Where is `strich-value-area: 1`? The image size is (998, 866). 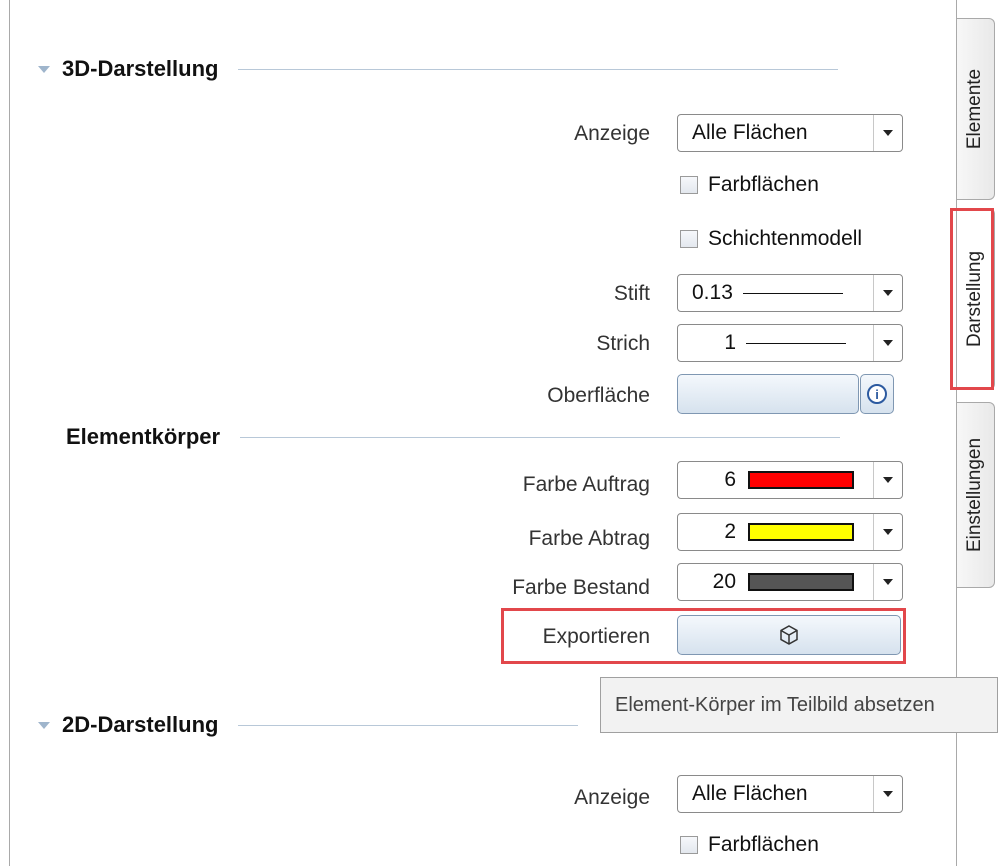
strich-value-area: 1 is located at coordinates (775, 343).